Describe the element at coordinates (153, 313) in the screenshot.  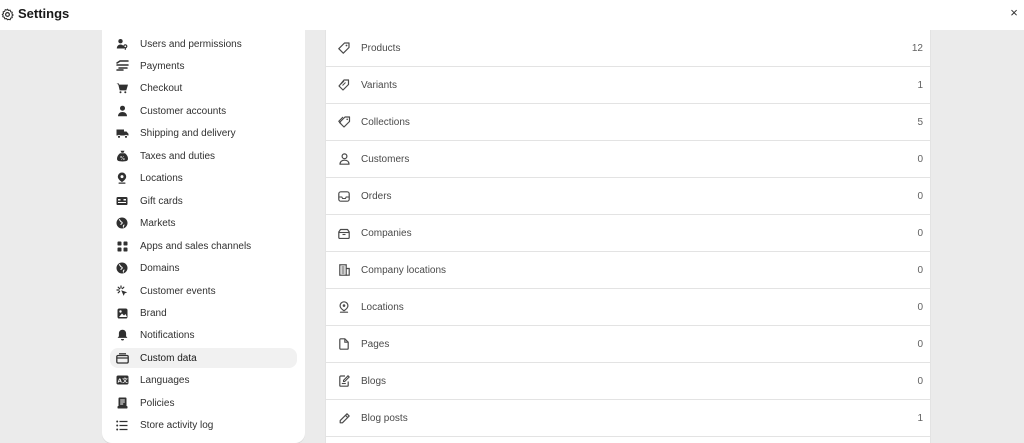
I see `sidebar-item-label: Brand` at that location.